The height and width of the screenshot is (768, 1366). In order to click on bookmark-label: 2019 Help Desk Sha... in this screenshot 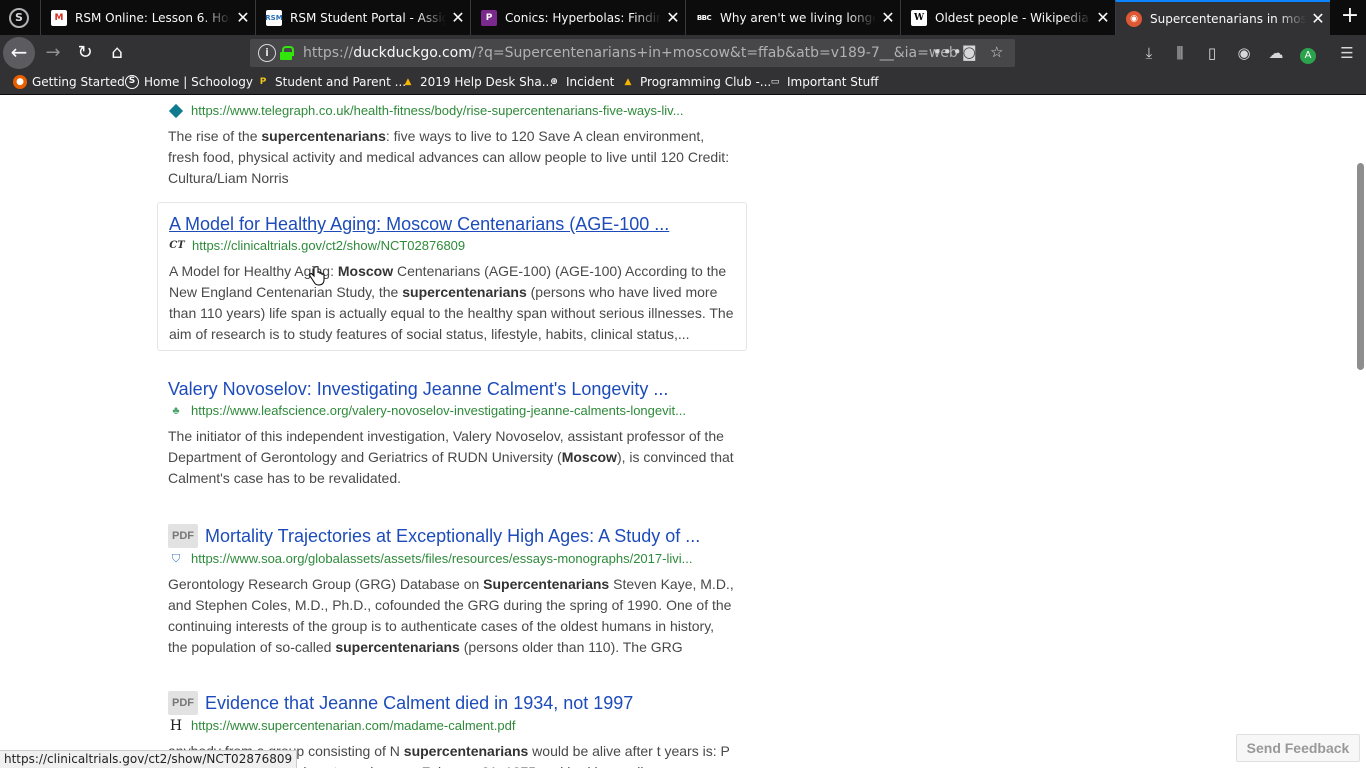, I will do `click(487, 82)`.